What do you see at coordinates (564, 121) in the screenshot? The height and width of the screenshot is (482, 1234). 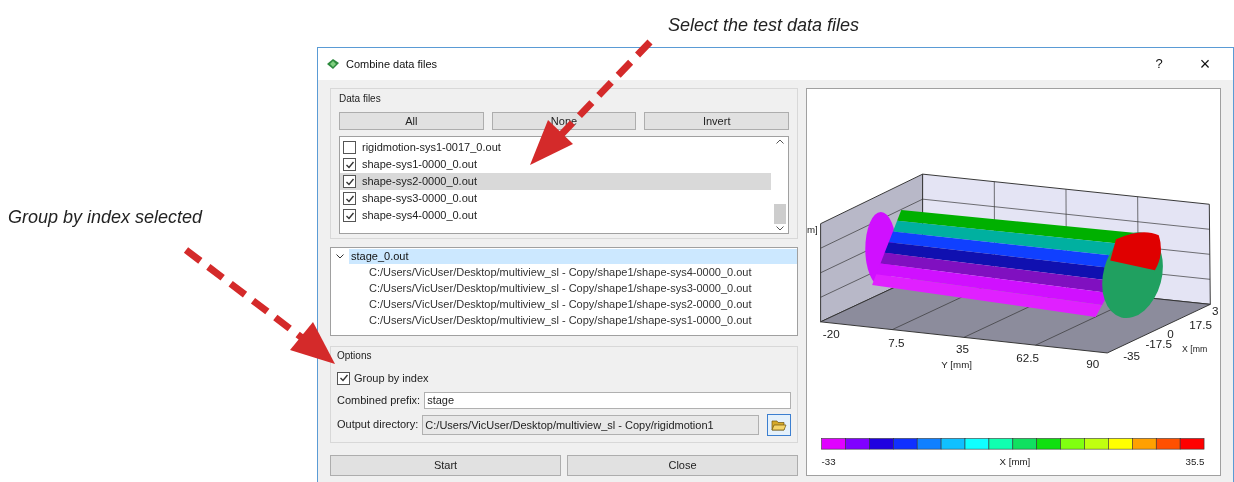 I see `dialog-button: None` at bounding box center [564, 121].